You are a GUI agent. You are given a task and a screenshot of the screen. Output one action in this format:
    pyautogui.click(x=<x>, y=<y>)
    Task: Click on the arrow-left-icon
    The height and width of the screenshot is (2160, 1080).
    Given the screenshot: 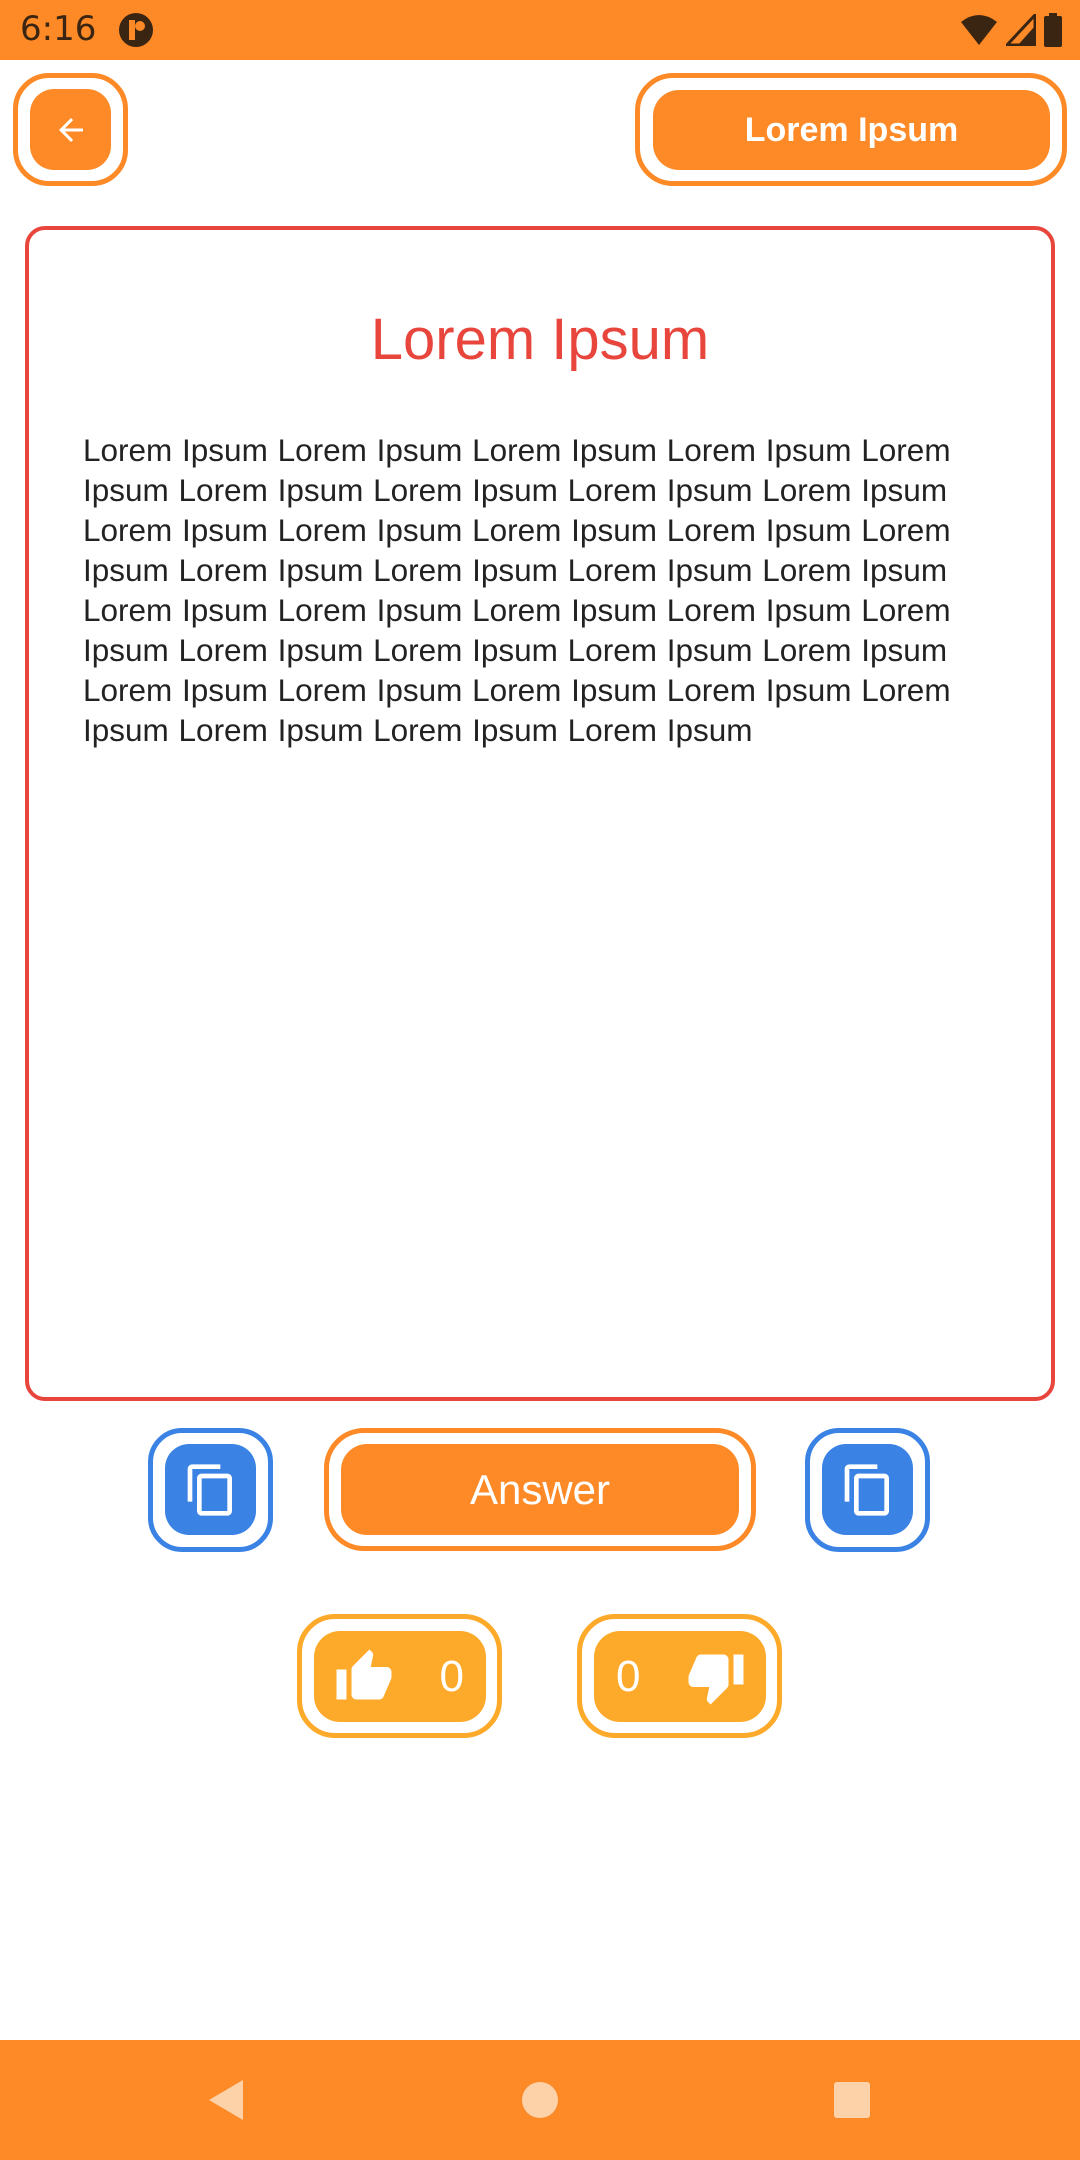 What is the action you would take?
    pyautogui.click(x=70, y=129)
    